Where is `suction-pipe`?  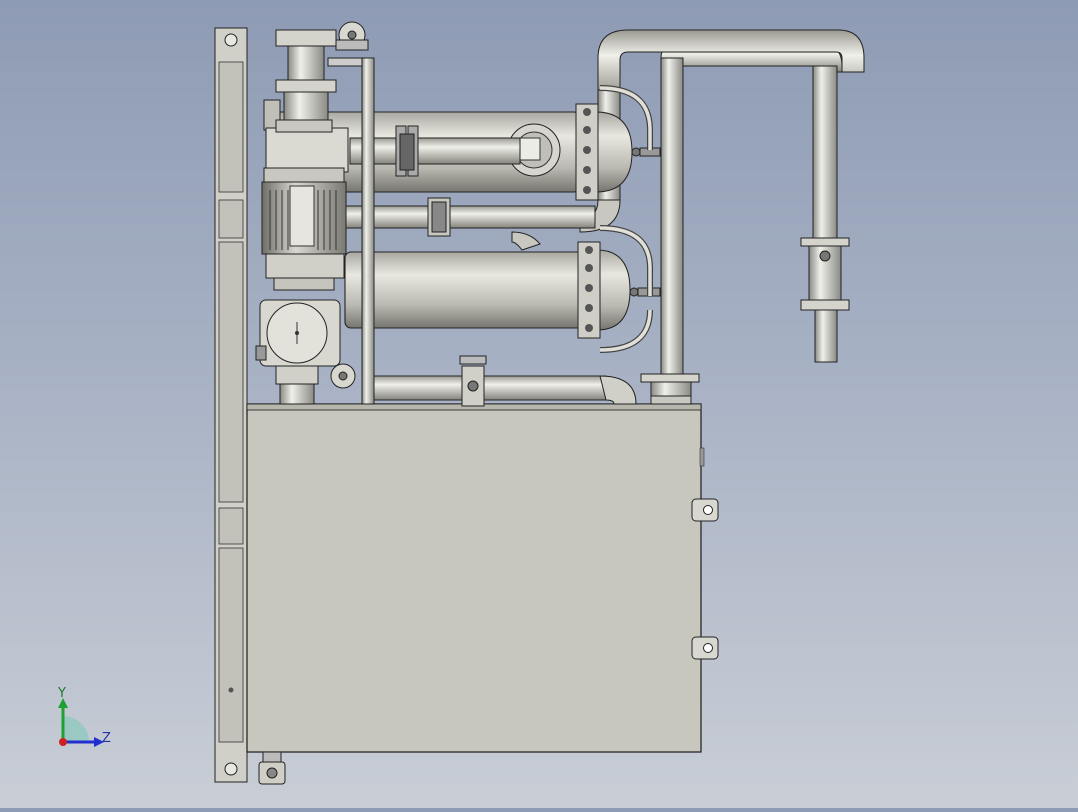 suction-pipe is located at coordinates (503, 381).